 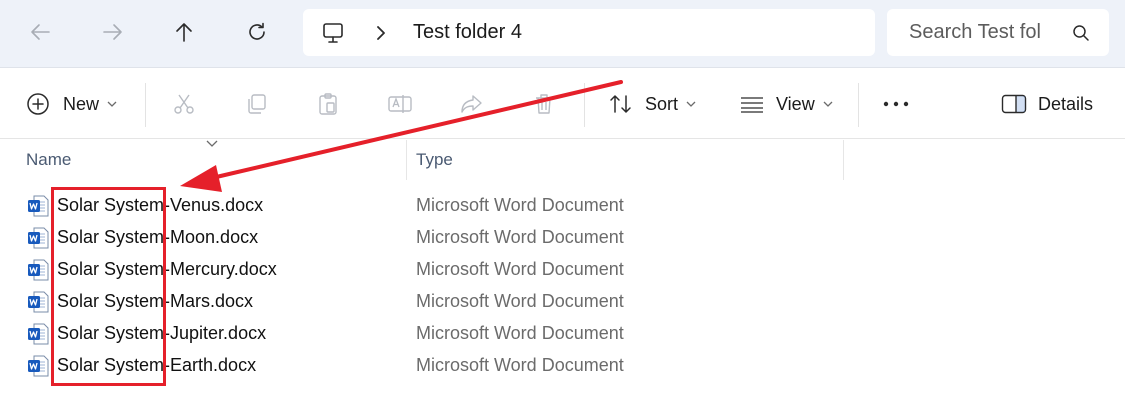 What do you see at coordinates (81, 103) in the screenshot?
I see `new-label: New` at bounding box center [81, 103].